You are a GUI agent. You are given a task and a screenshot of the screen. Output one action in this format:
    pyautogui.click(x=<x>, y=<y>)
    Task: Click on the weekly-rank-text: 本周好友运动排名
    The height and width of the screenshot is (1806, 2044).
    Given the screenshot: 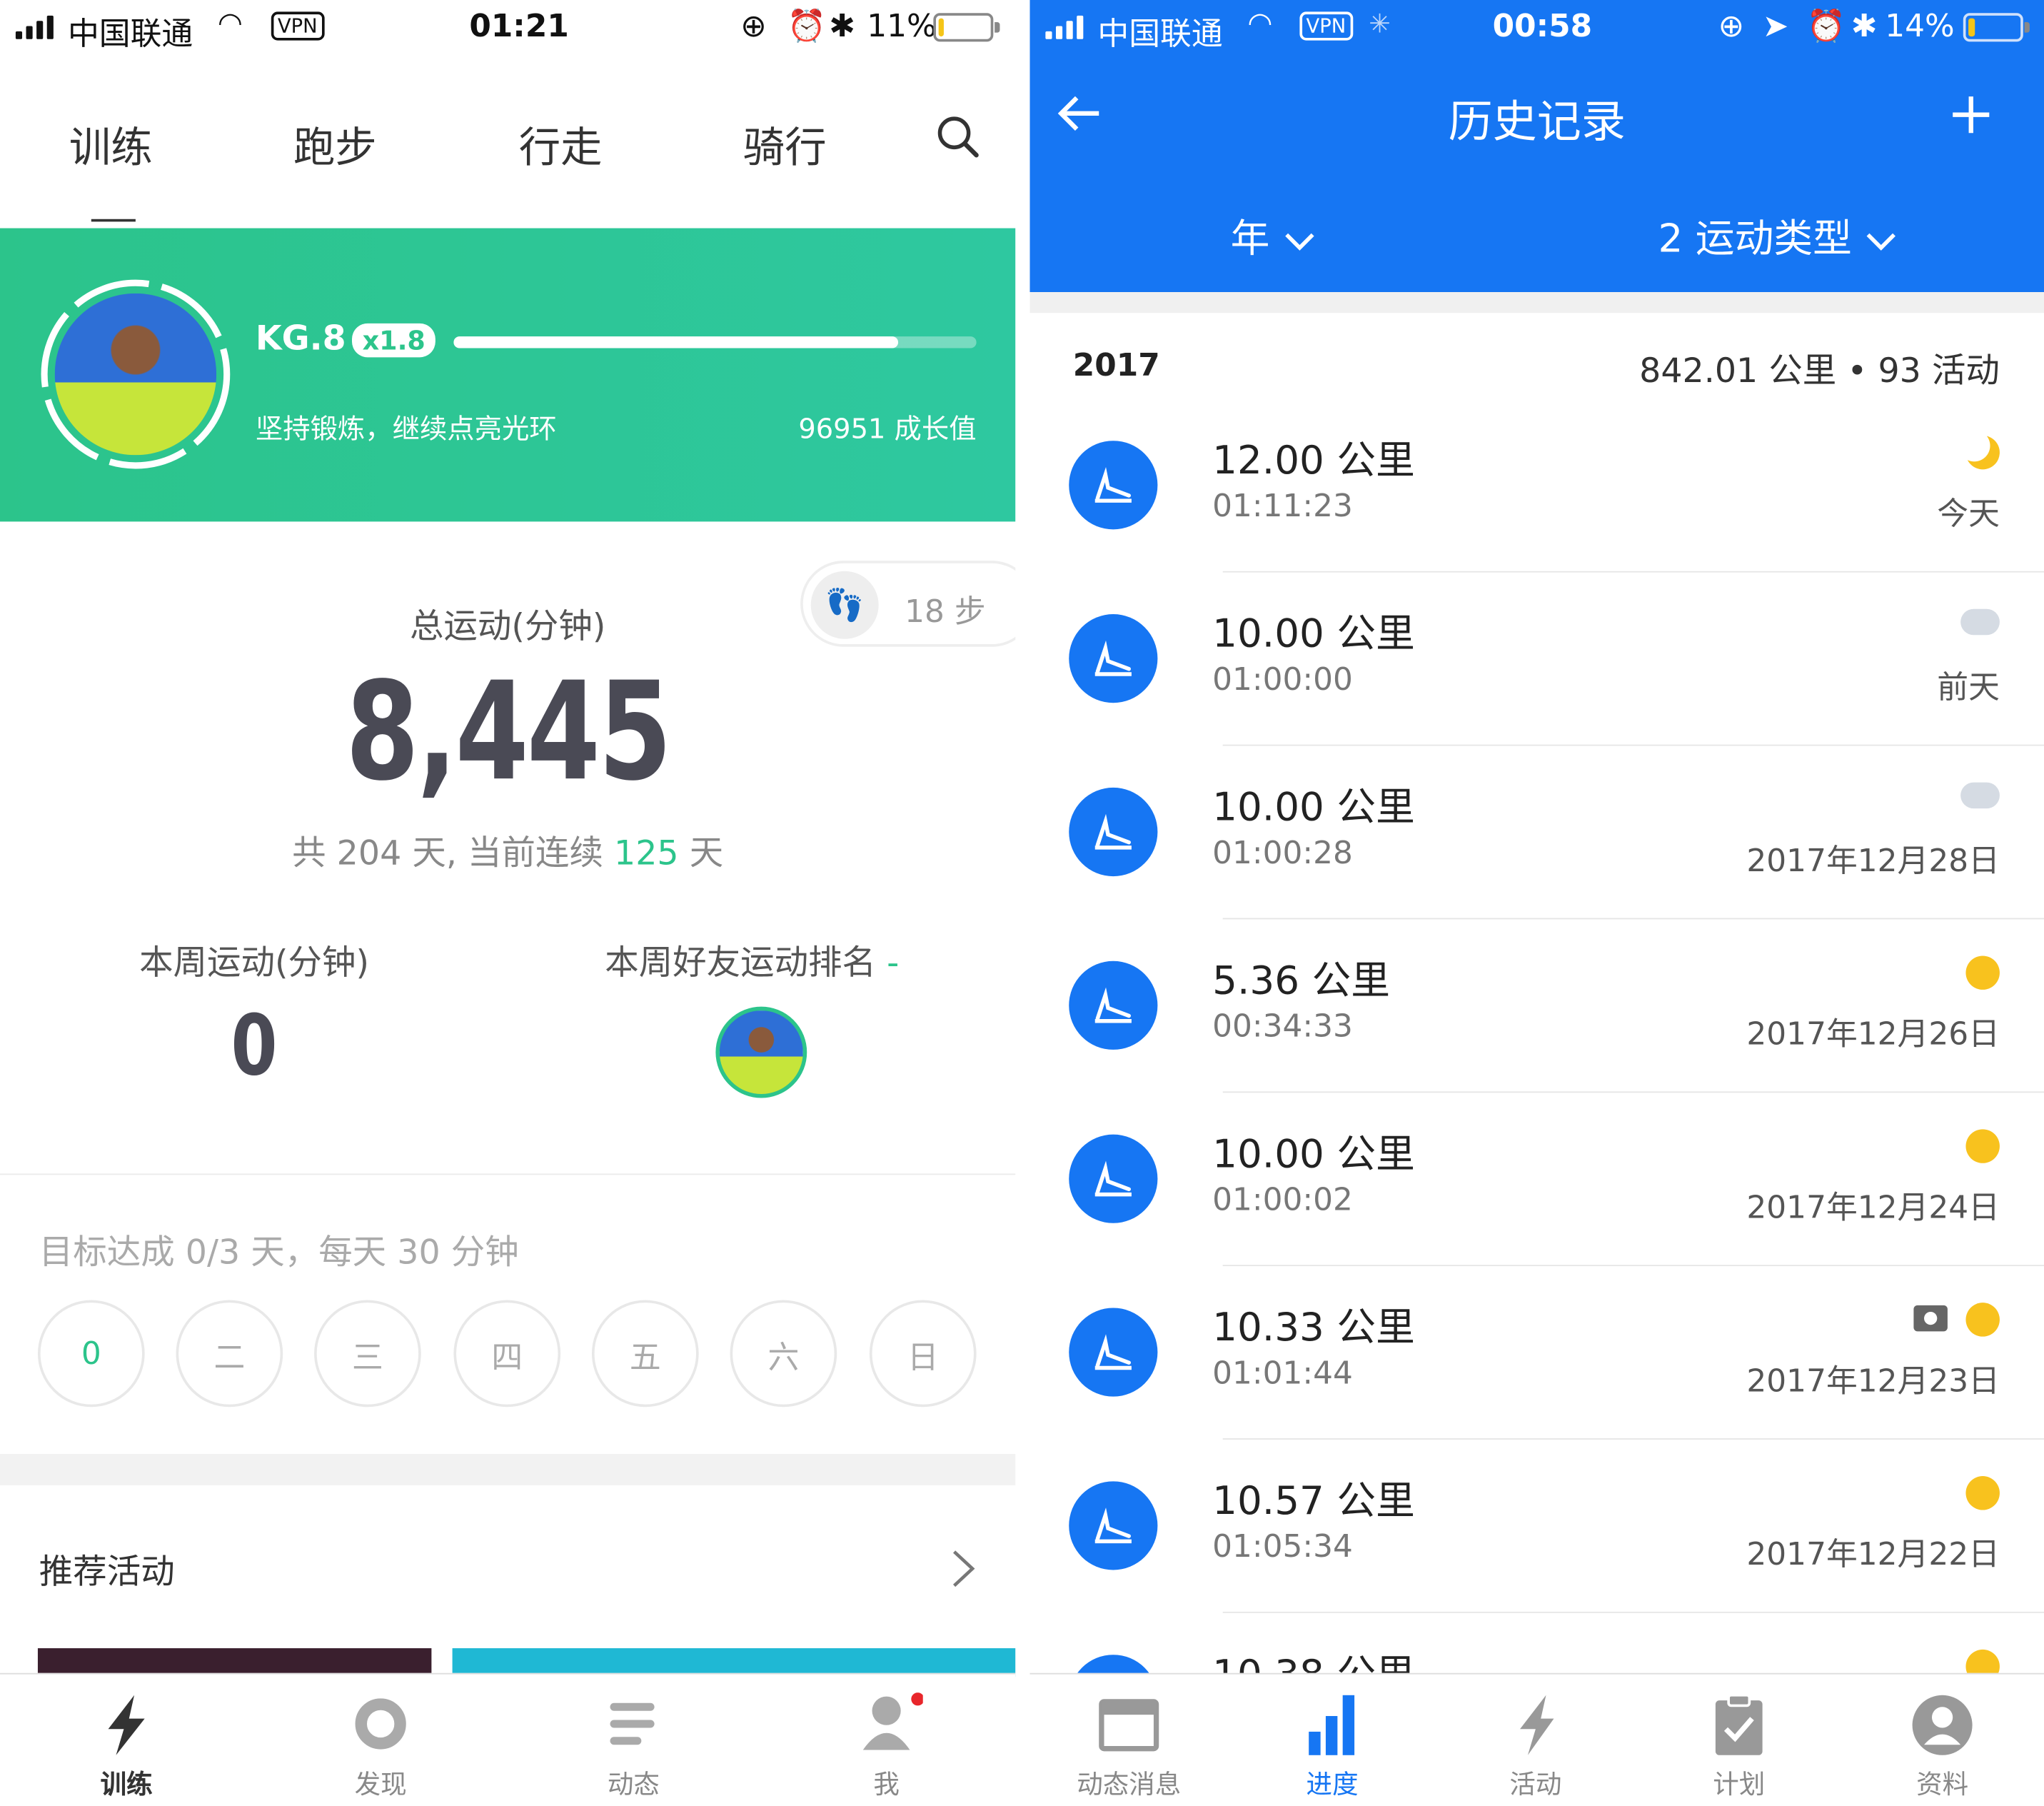 What is the action you would take?
    pyautogui.click(x=741, y=963)
    